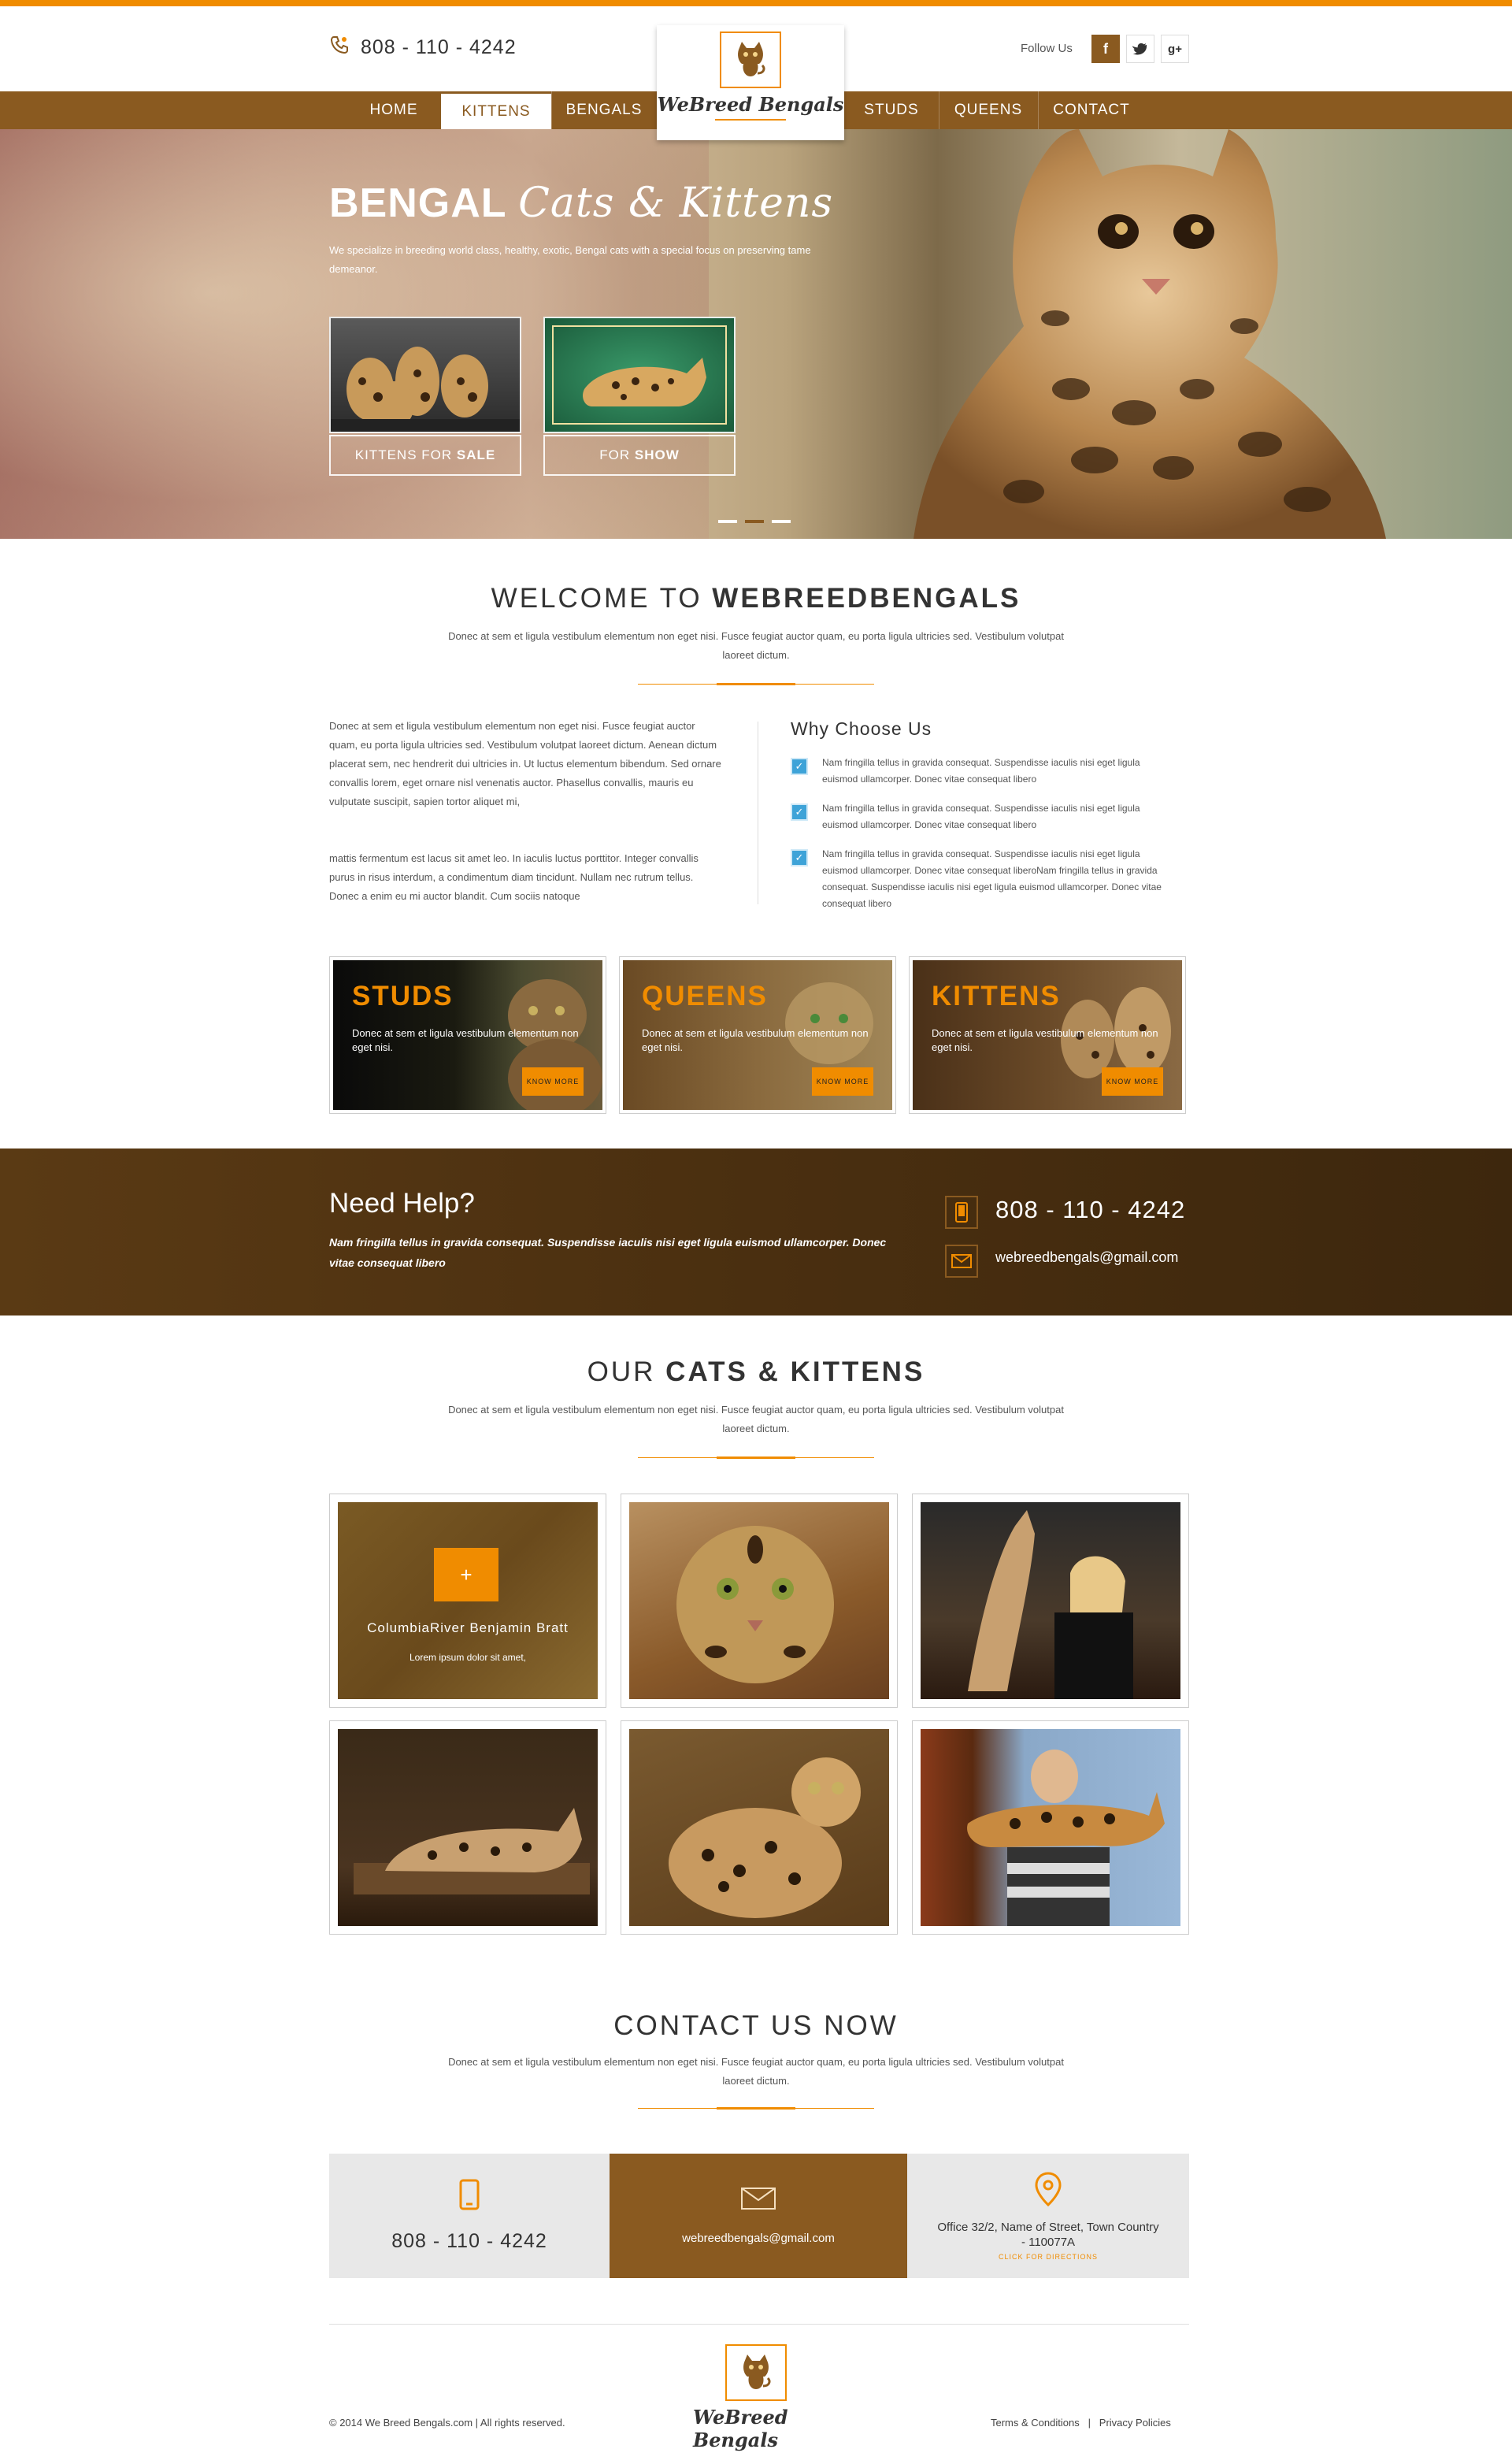 Image resolution: width=1512 pixels, height=2464 pixels. What do you see at coordinates (1081, 2423) in the screenshot?
I see `footer-links: Terms & Conditions | Privacy Policies` at bounding box center [1081, 2423].